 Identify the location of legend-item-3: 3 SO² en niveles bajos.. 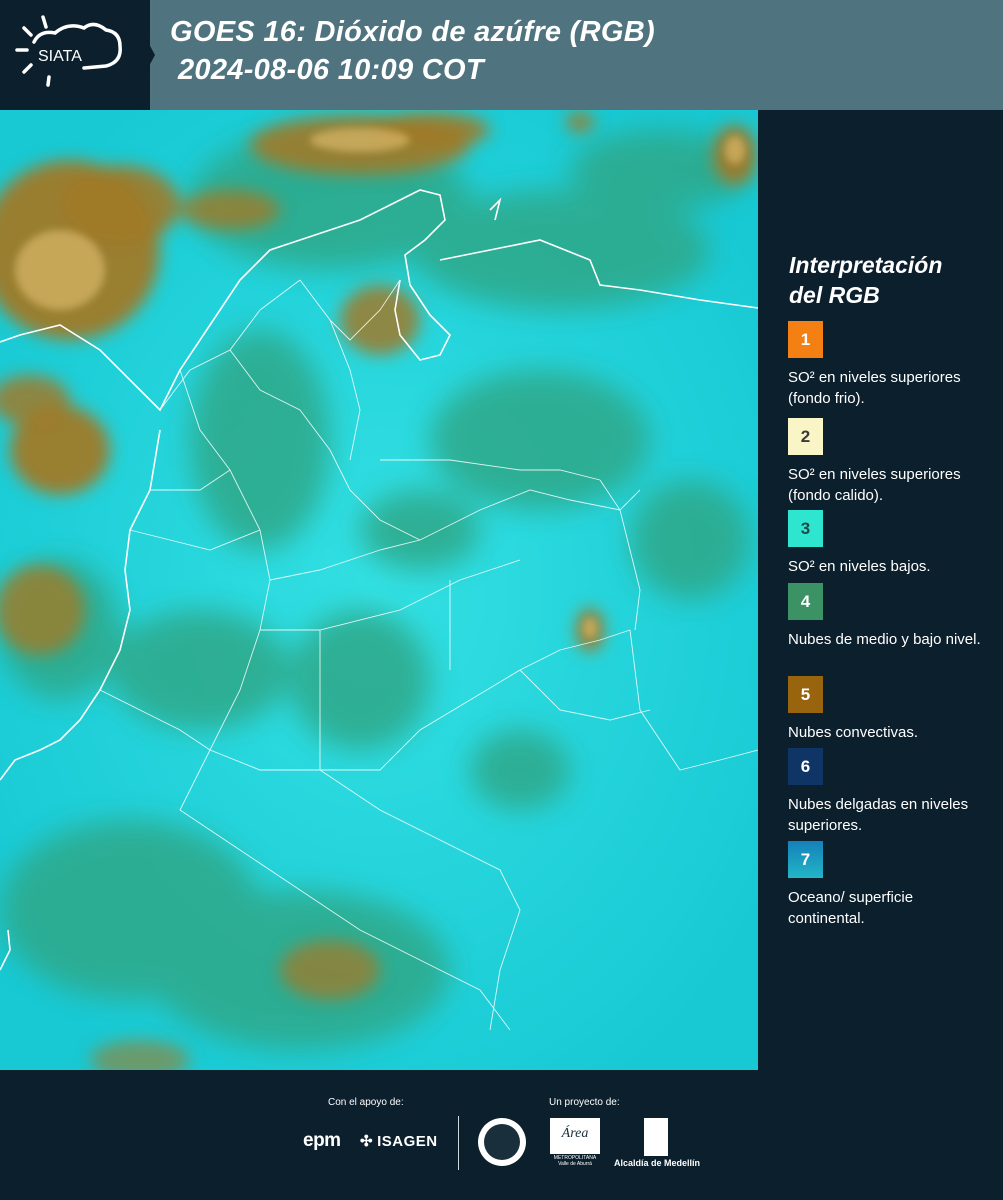
(890, 543).